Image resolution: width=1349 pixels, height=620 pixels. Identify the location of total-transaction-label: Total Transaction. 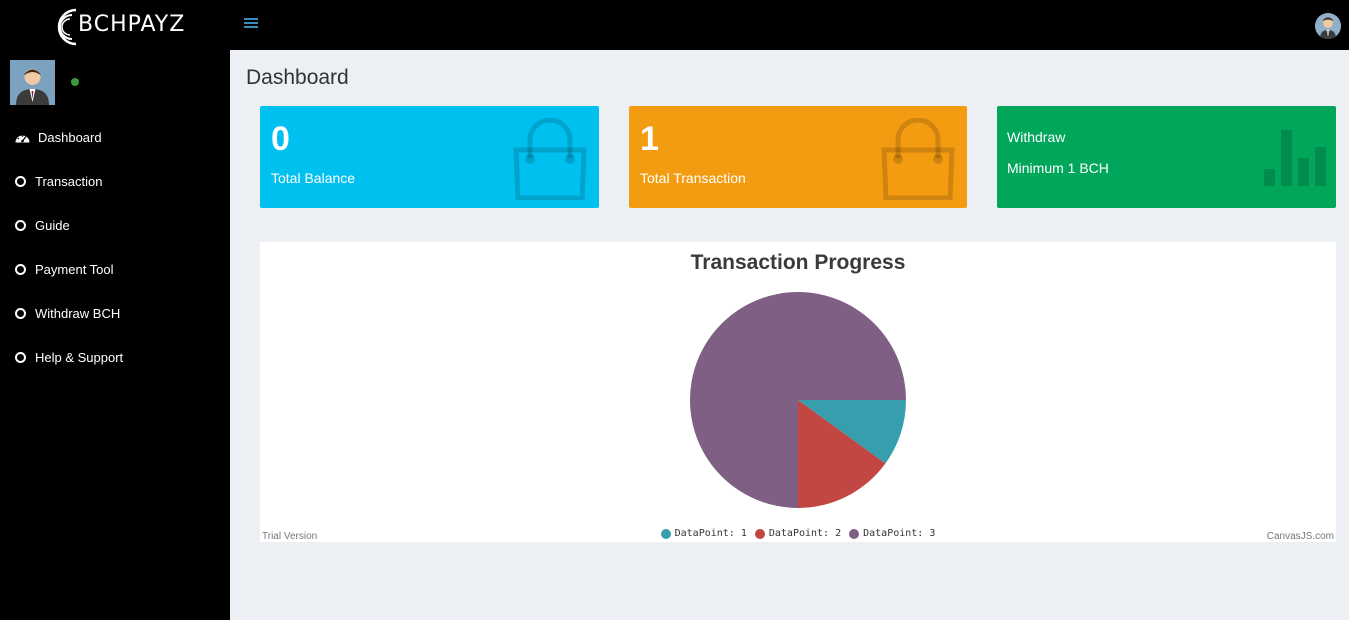
(693, 178).